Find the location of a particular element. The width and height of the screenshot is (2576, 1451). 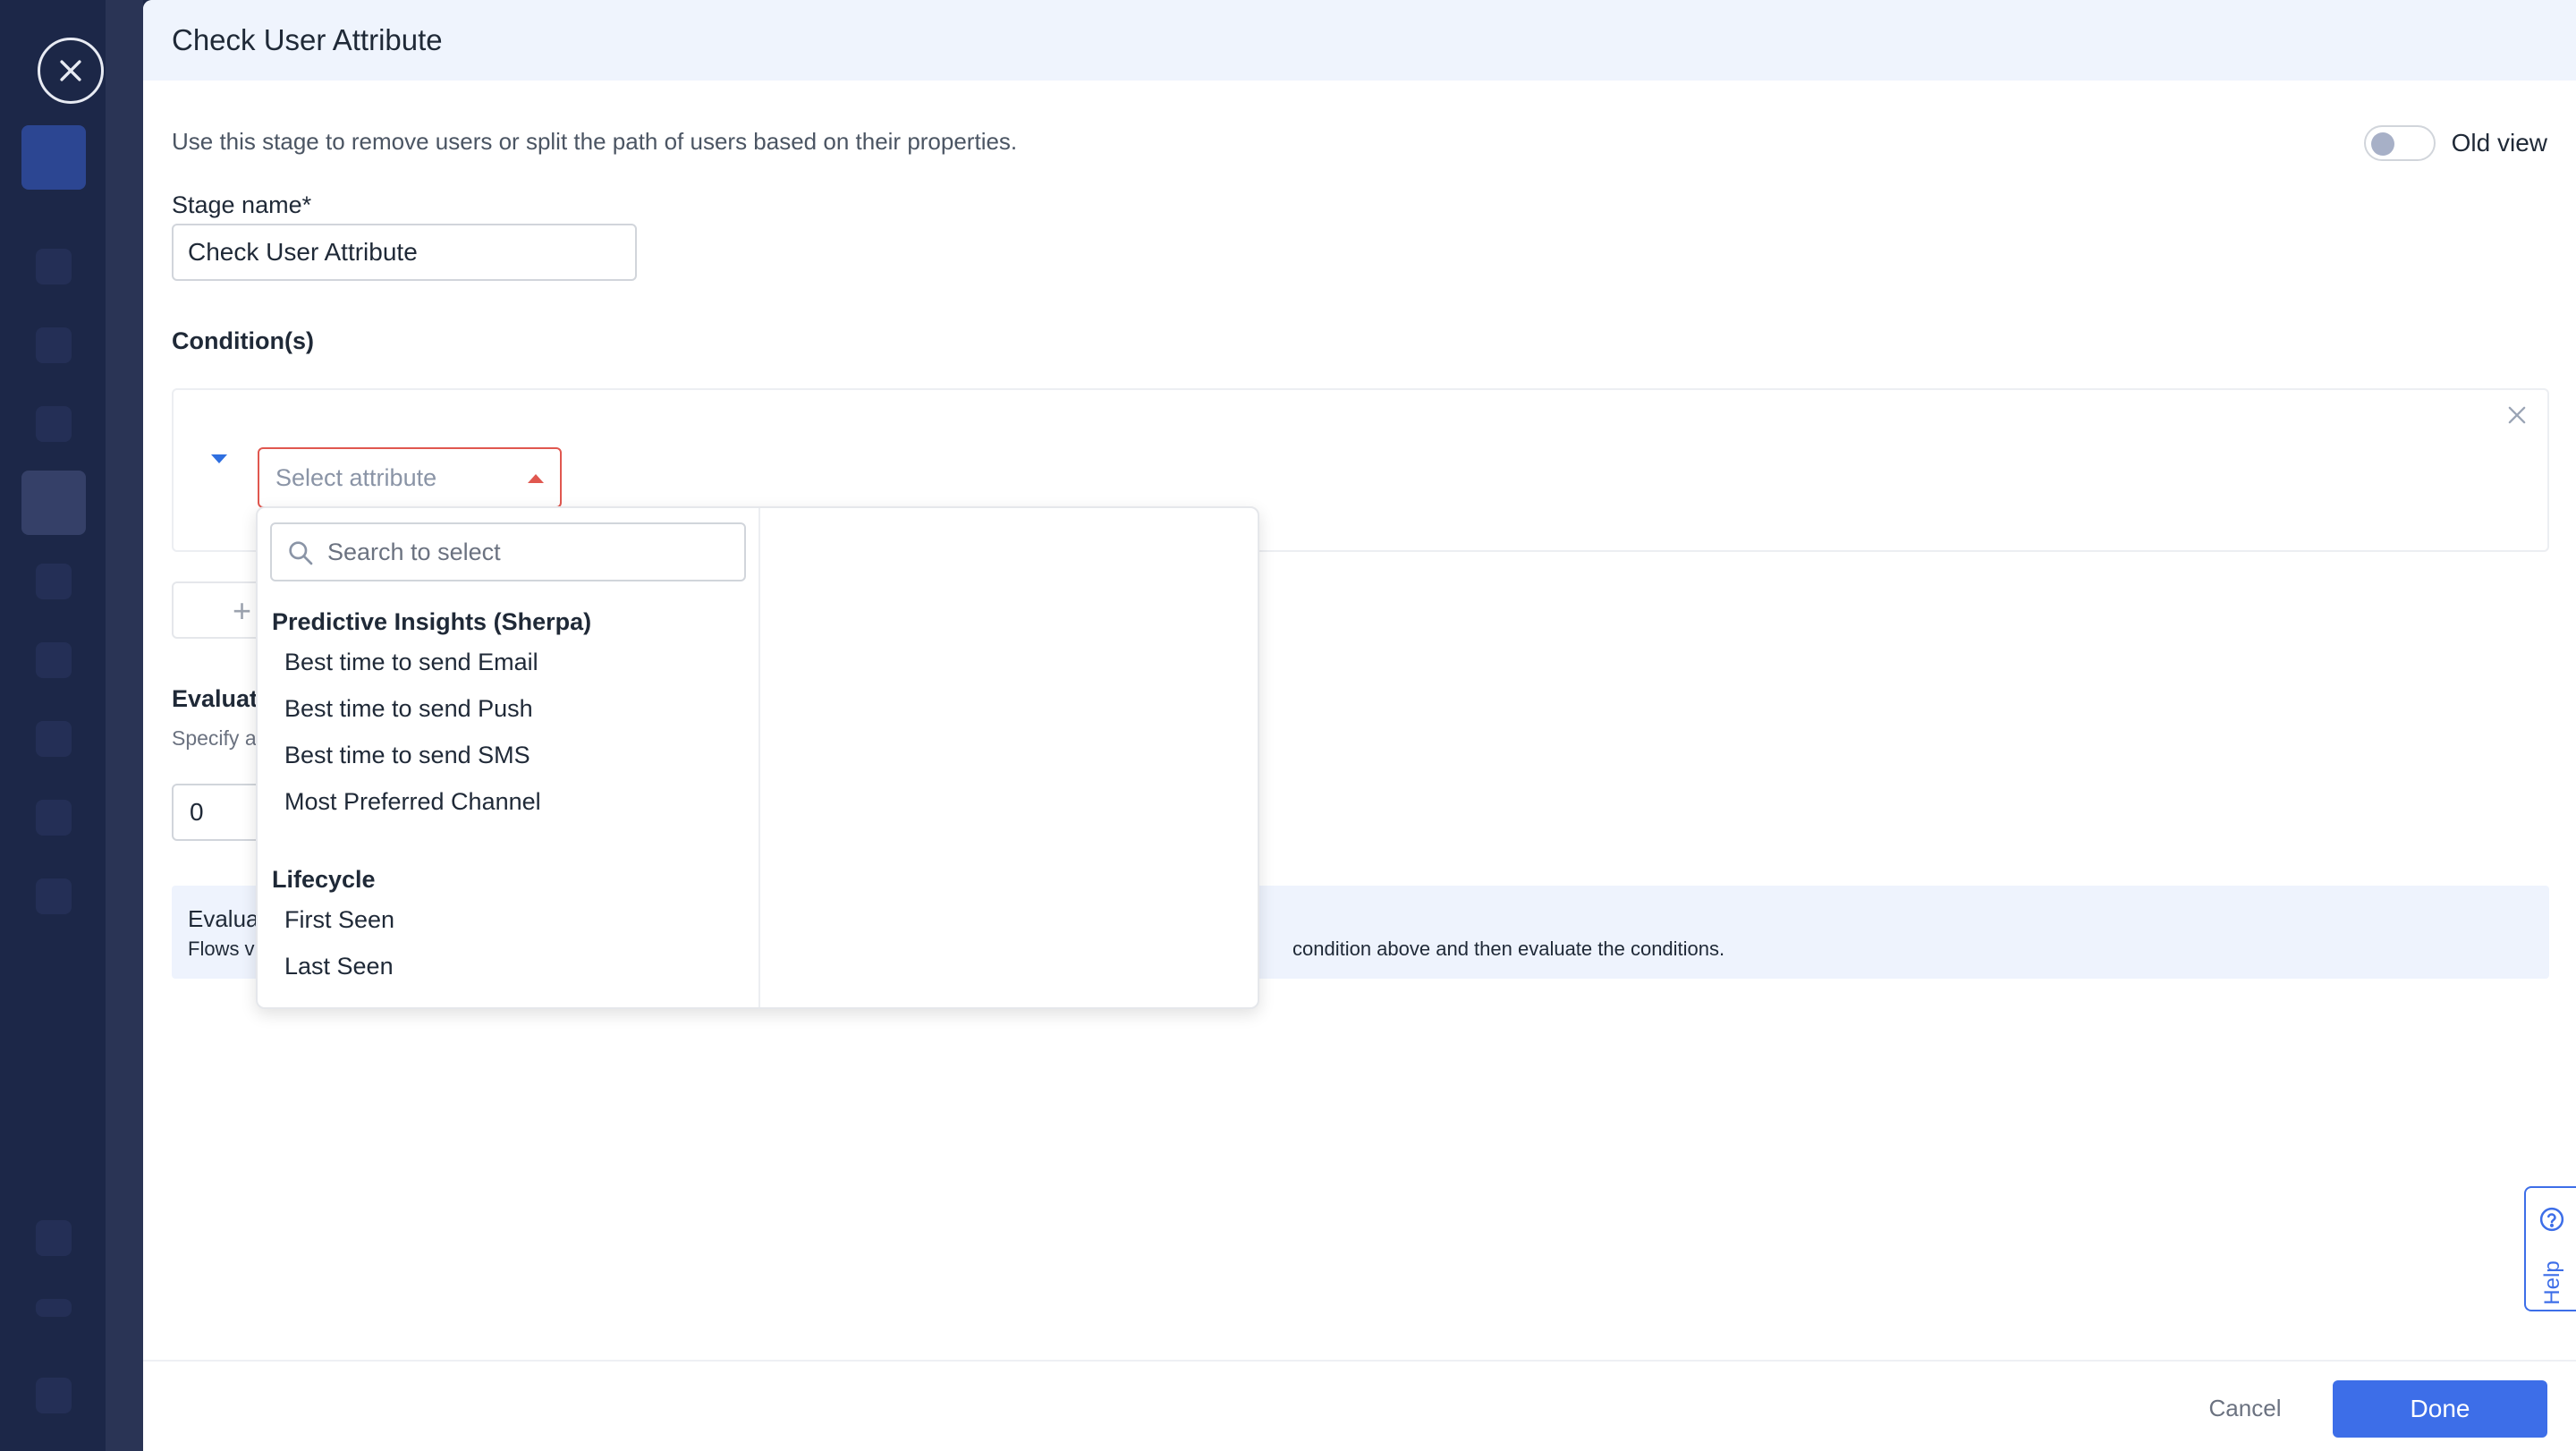

footer-divider is located at coordinates (1359, 1361).